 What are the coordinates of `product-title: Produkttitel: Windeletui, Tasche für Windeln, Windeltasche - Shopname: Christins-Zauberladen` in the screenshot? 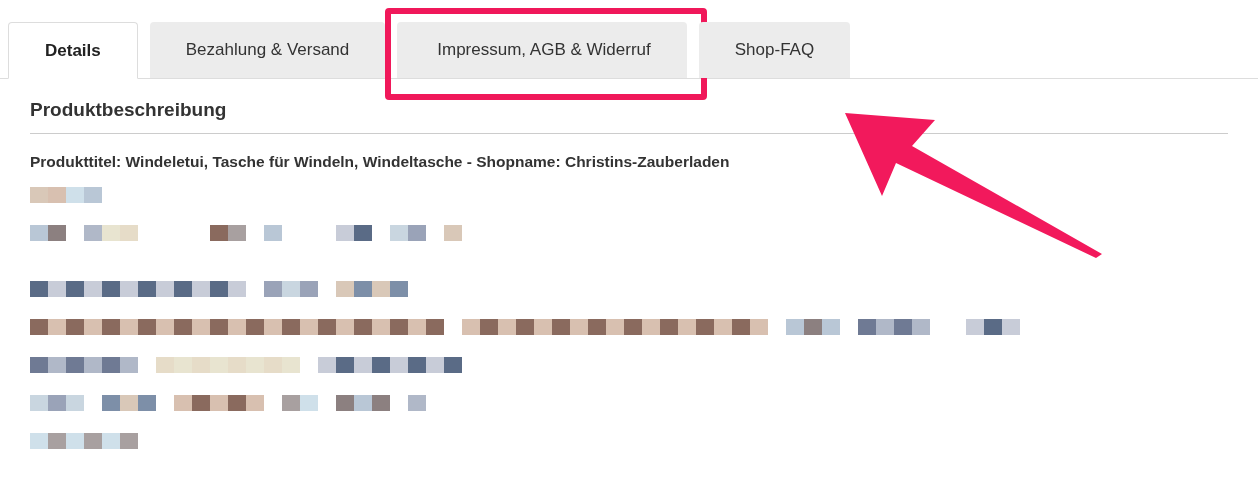 It's located at (380, 161).